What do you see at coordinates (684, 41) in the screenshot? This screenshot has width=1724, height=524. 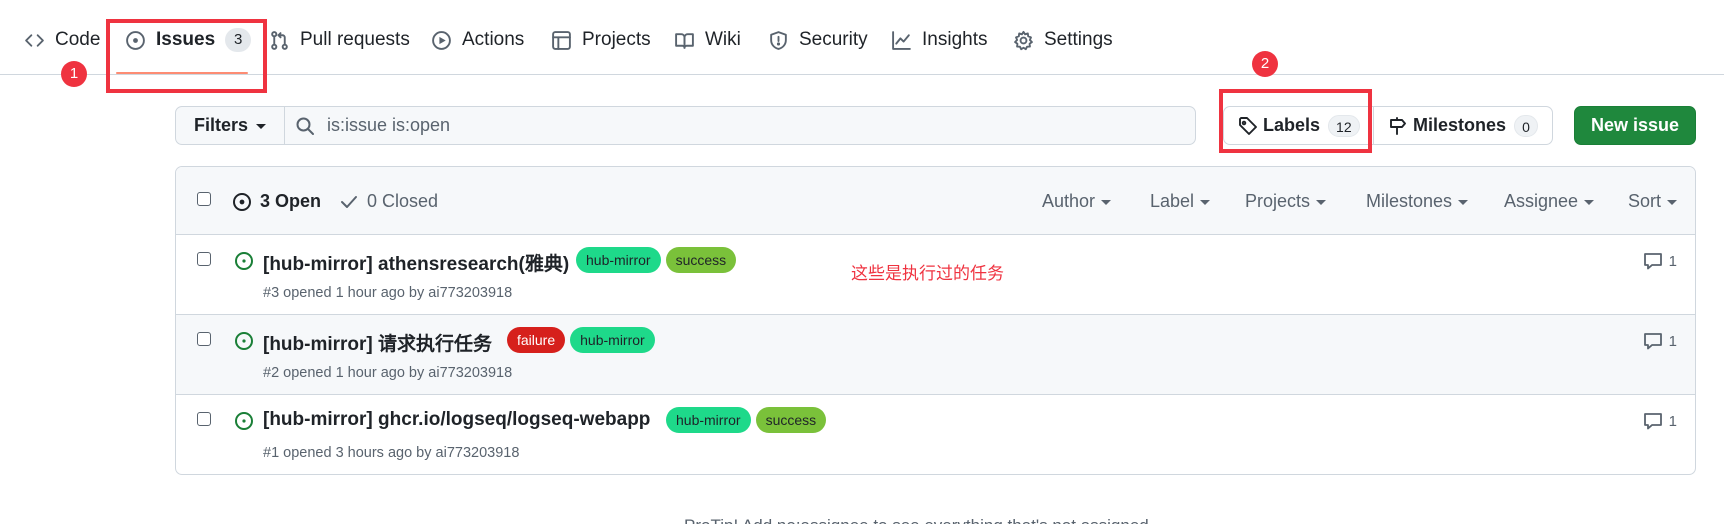 I see `book-icon` at bounding box center [684, 41].